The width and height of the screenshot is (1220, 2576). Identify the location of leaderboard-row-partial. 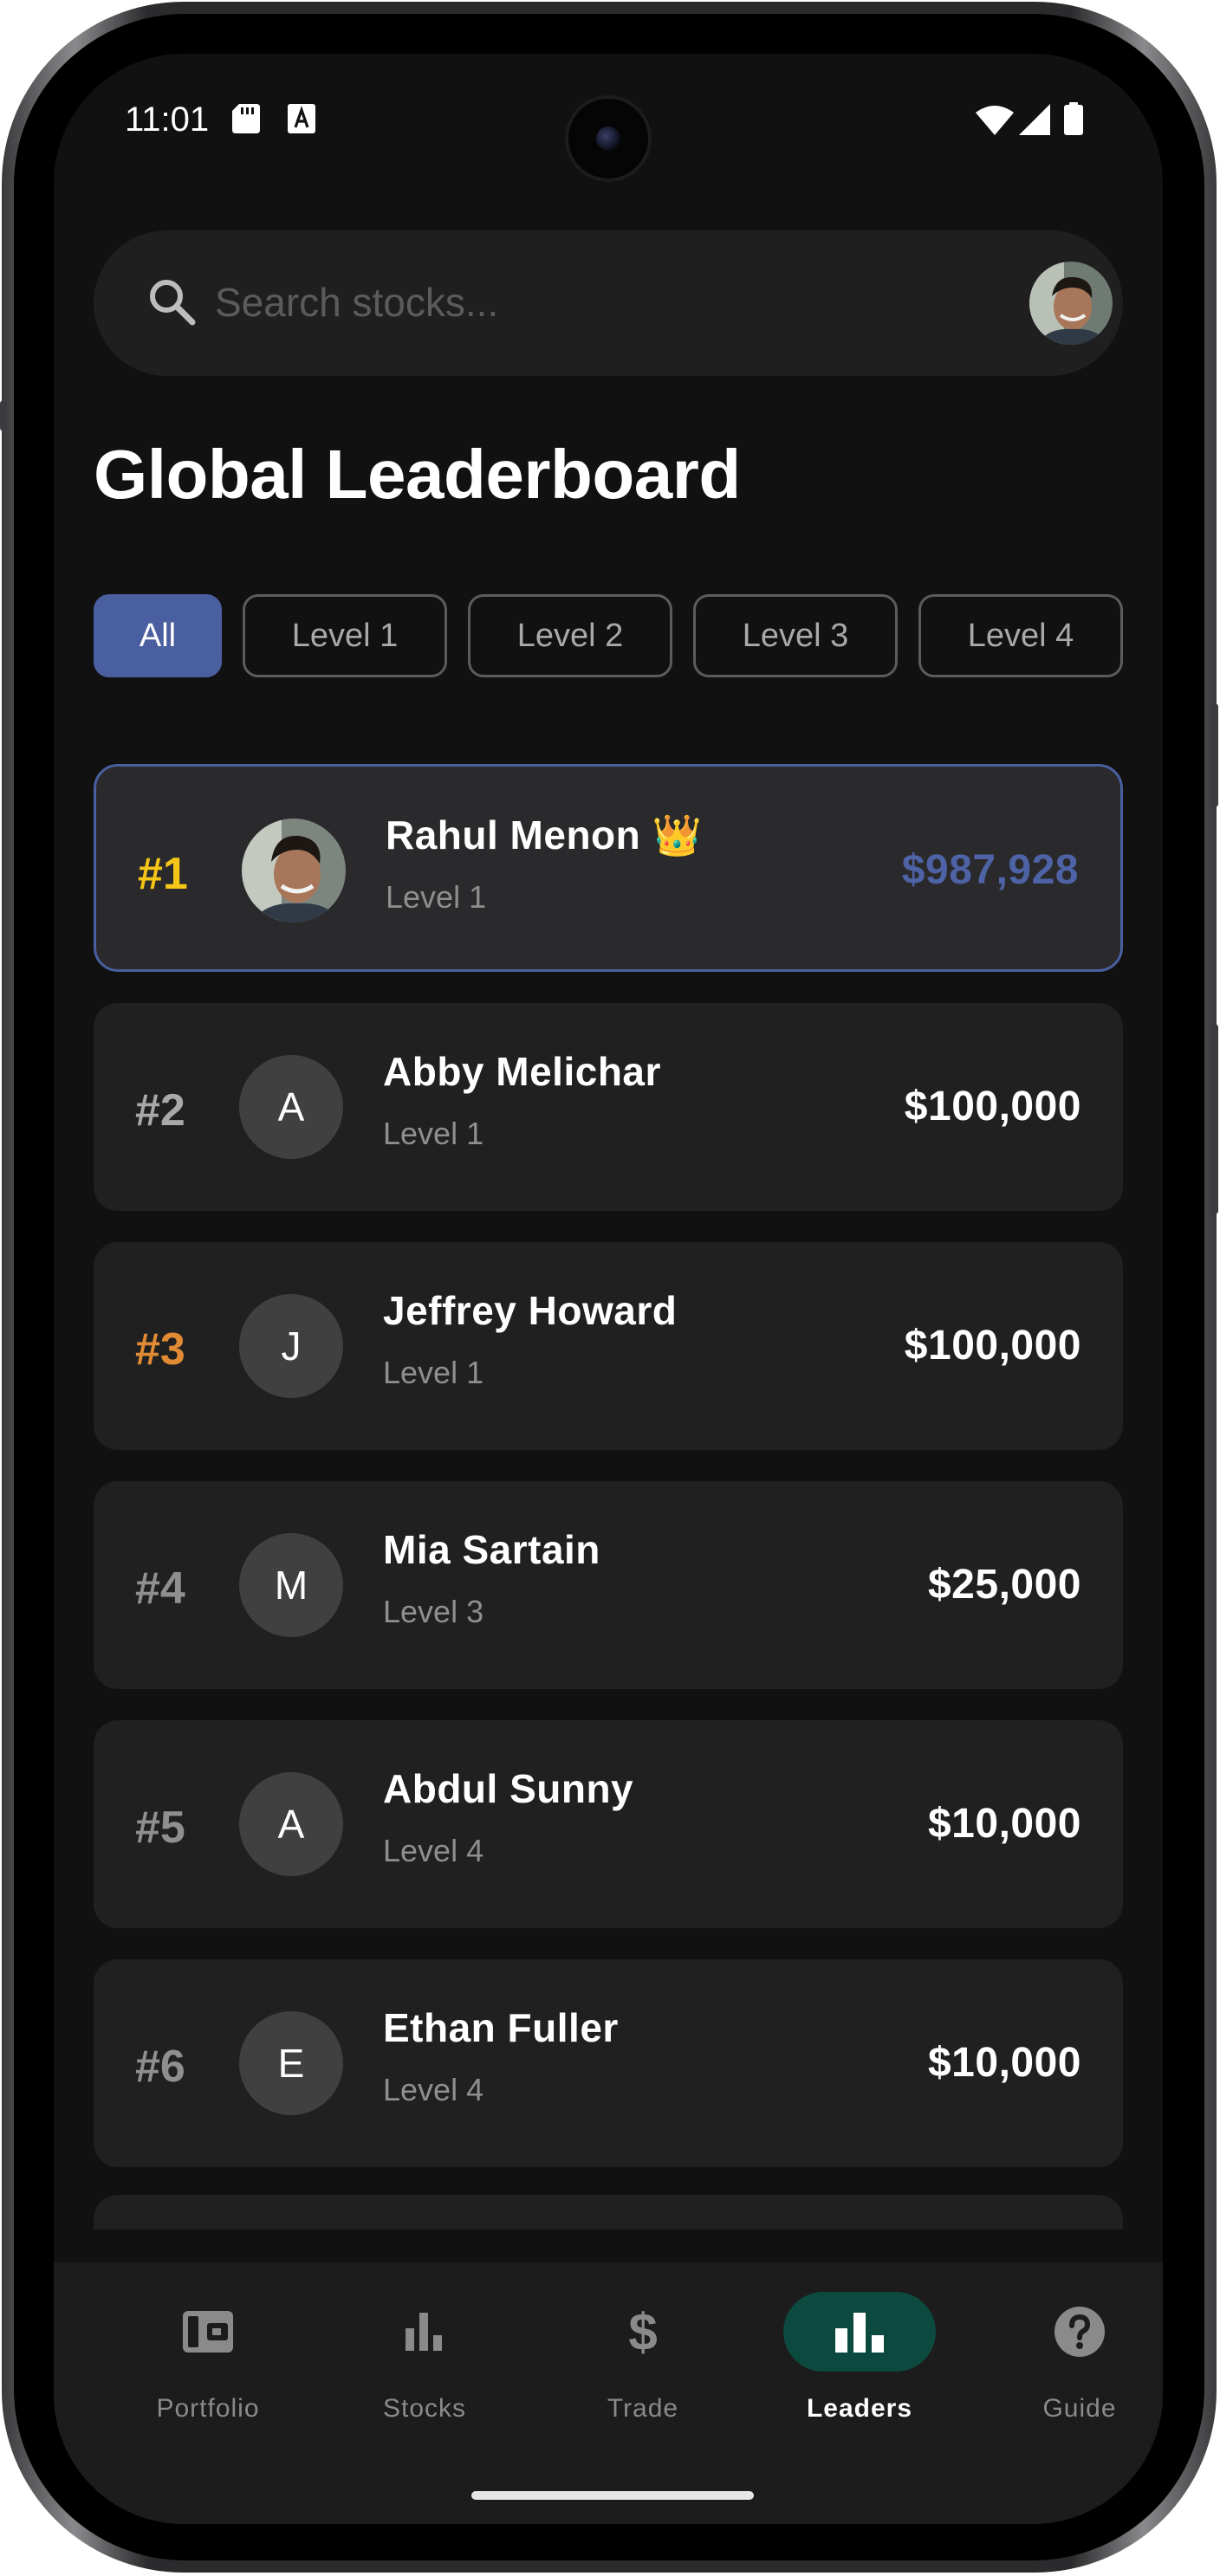
(608, 2212).